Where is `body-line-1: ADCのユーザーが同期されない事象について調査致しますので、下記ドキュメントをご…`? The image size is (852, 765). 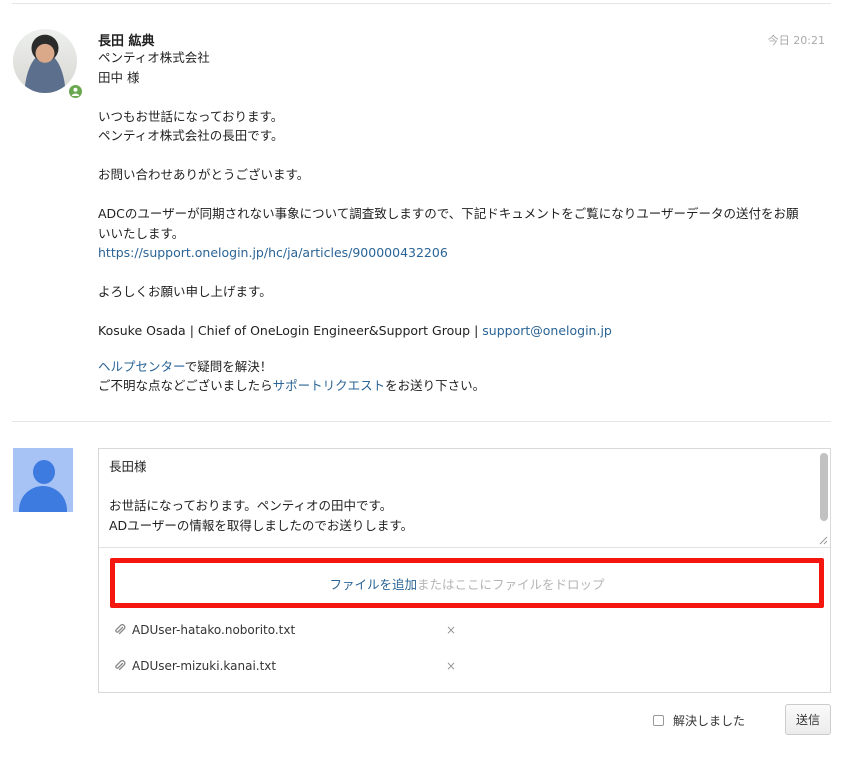
body-line-1: ADCのユーザーが同期されない事象について調査致しますので、下記ドキュメントをご… is located at coordinates (448, 213).